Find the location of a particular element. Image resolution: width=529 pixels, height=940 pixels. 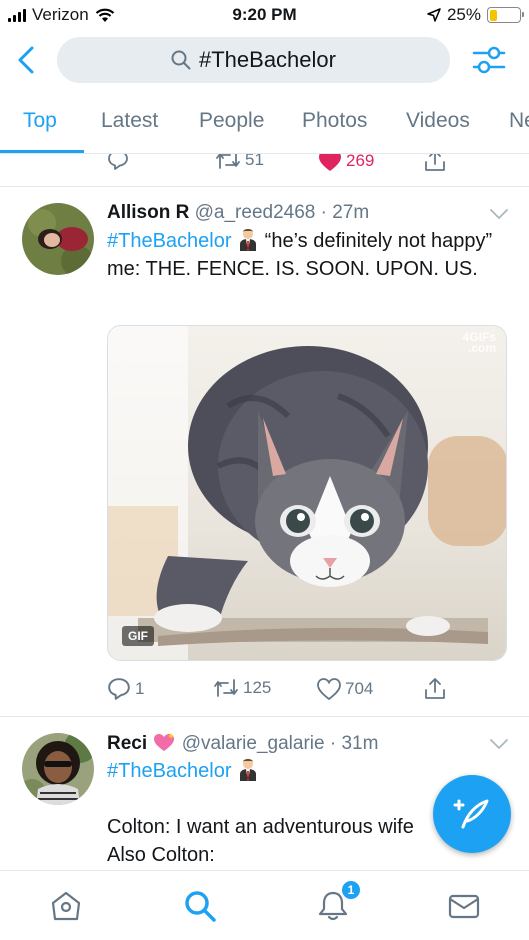

like-button: 704 is located at coordinates (345, 689).